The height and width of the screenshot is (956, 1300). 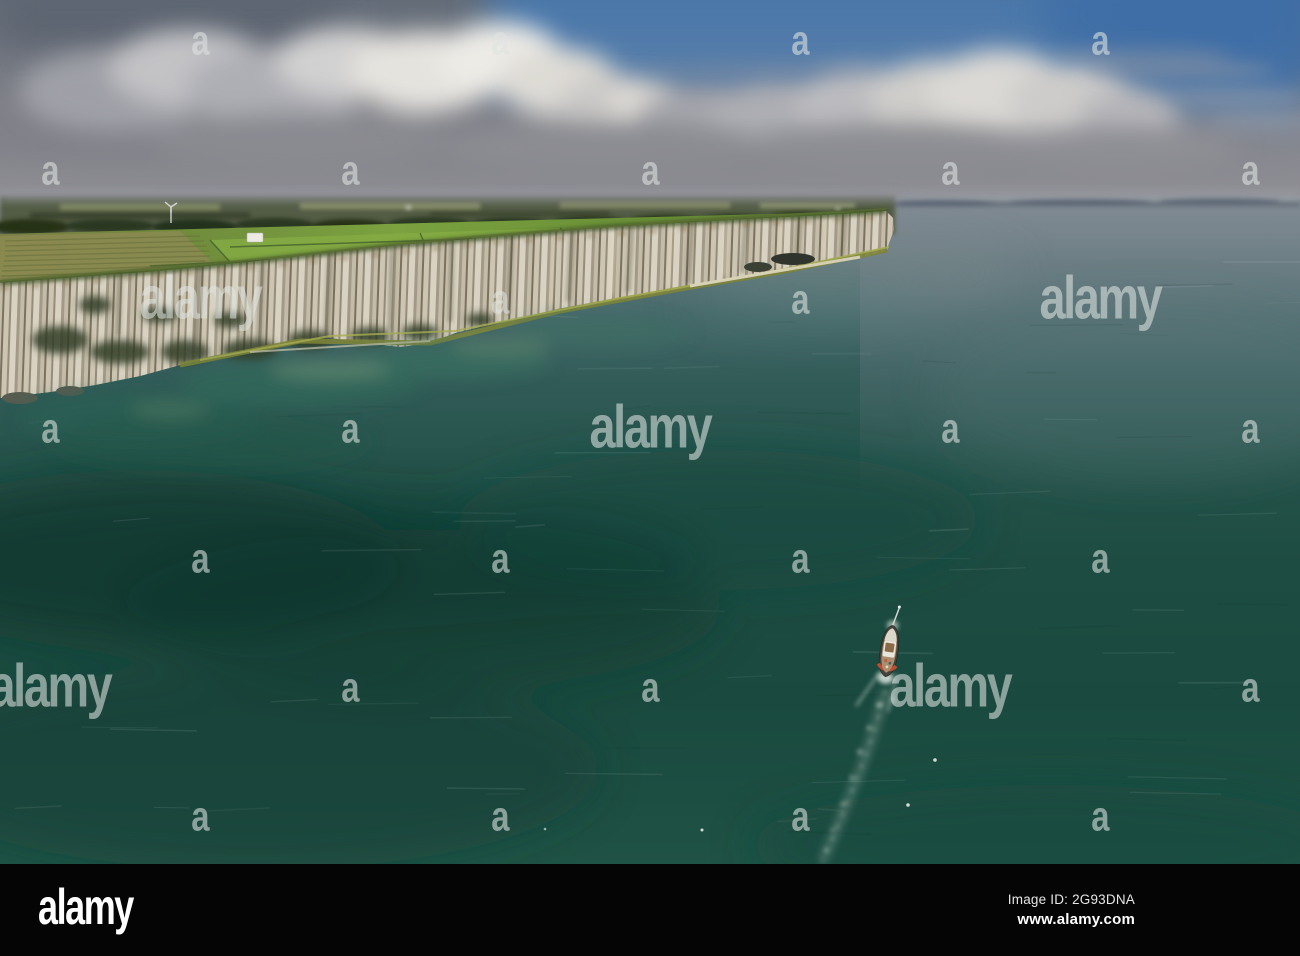 What do you see at coordinates (1076, 919) in the screenshot?
I see `alamy-url-text: www.alamy.com` at bounding box center [1076, 919].